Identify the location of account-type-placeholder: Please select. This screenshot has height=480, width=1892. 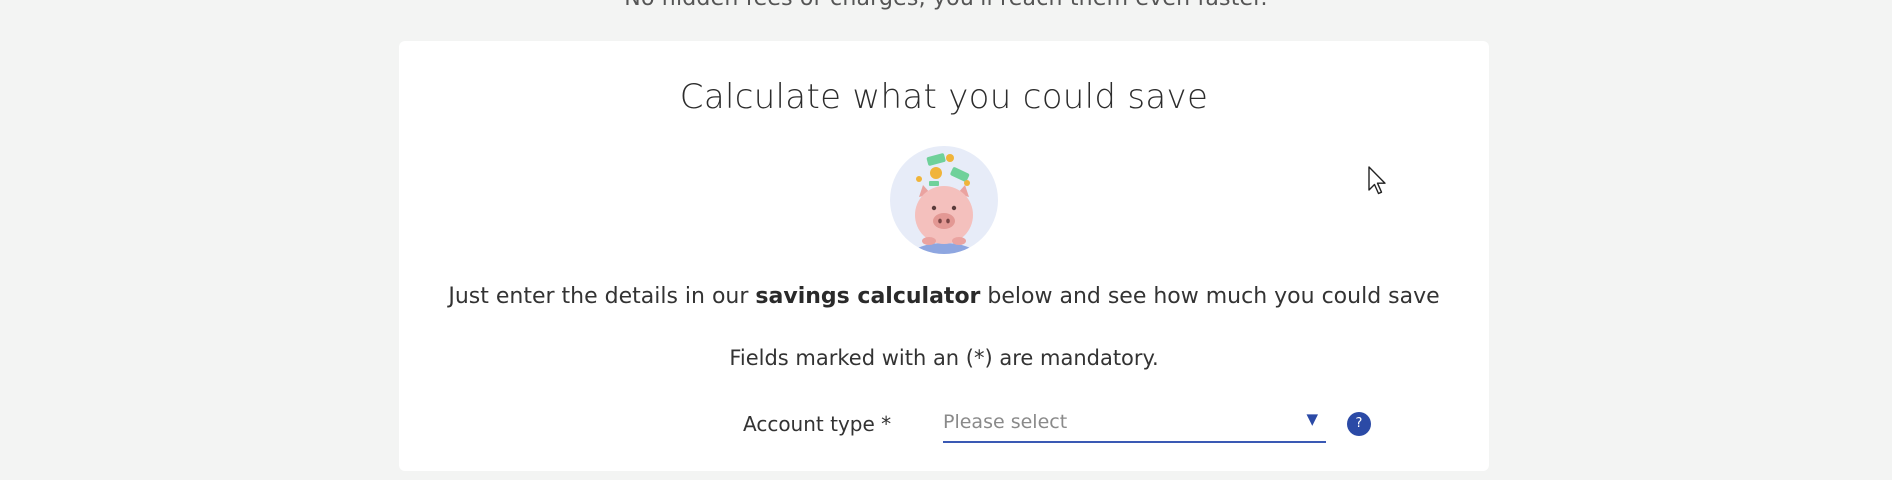
(1005, 422).